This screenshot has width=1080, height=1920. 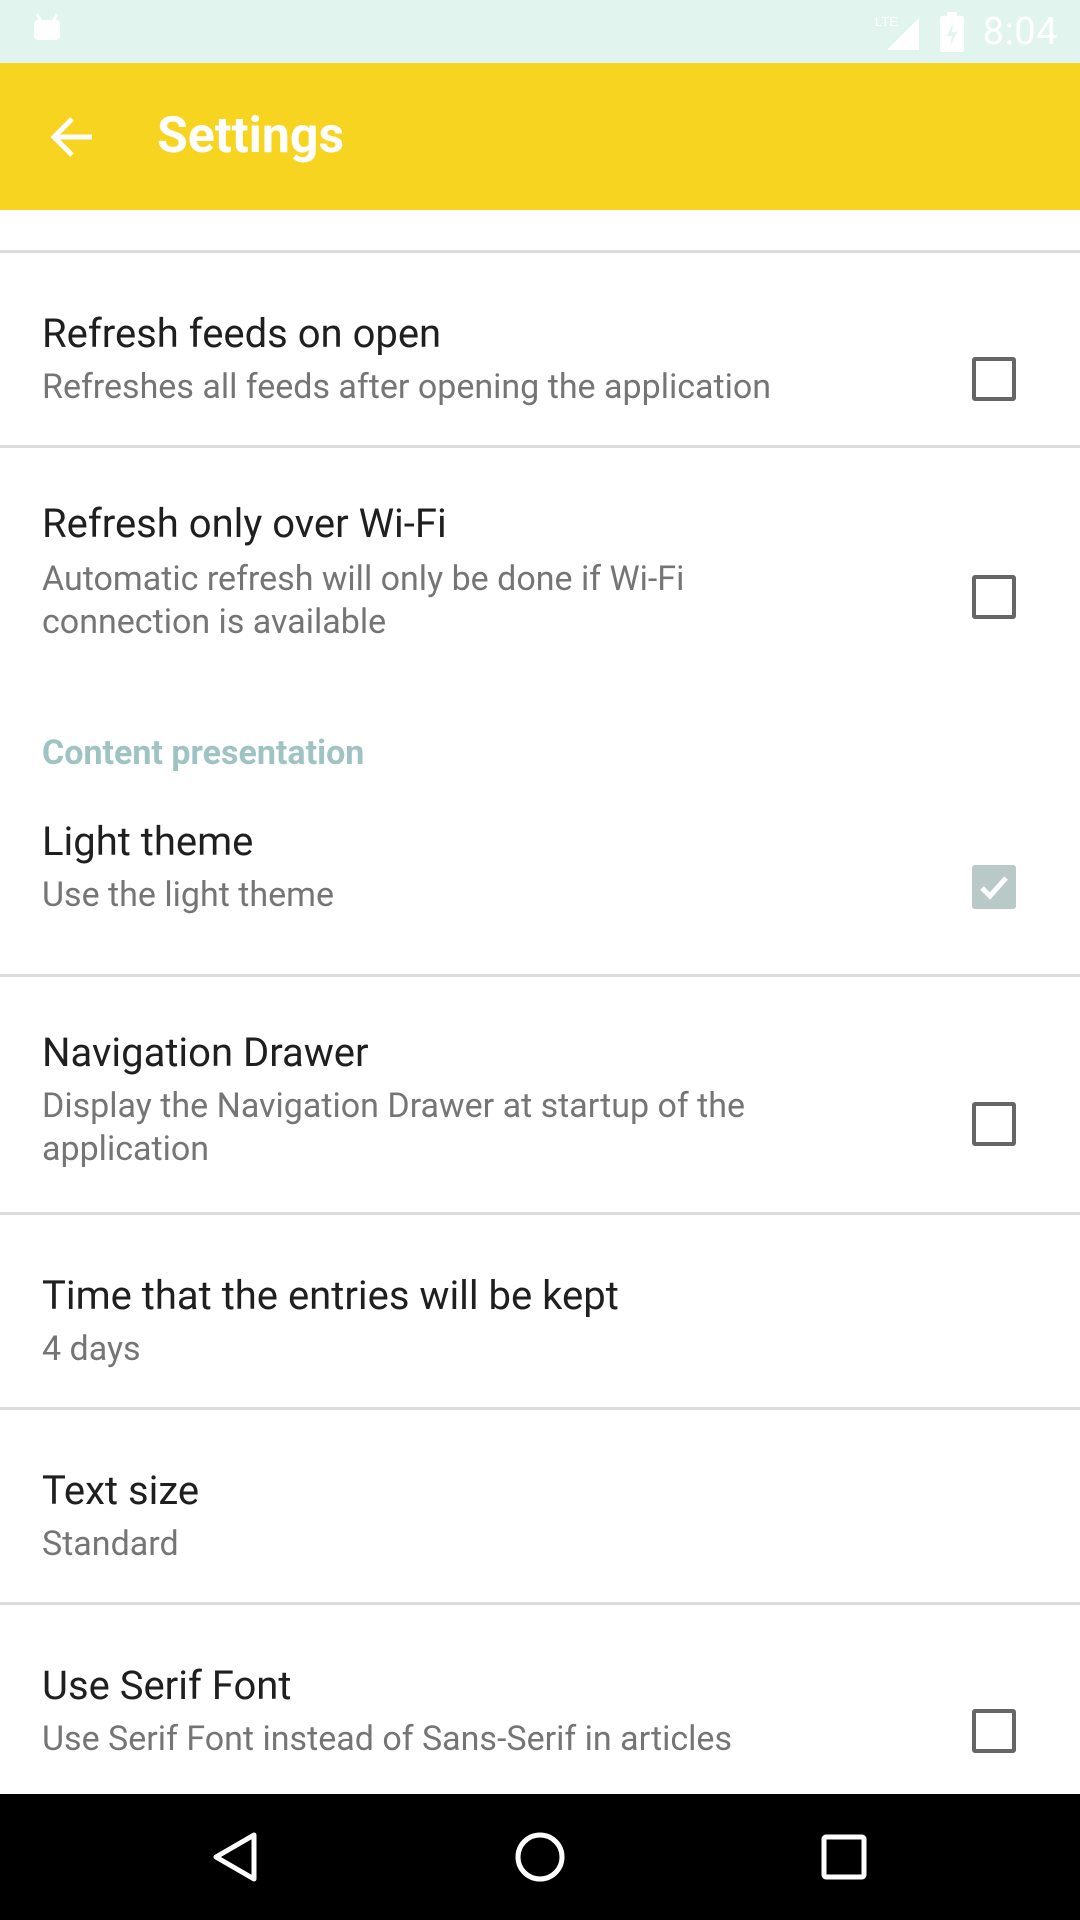 I want to click on pref-title: Use Serif Font, so click(x=167, y=1685).